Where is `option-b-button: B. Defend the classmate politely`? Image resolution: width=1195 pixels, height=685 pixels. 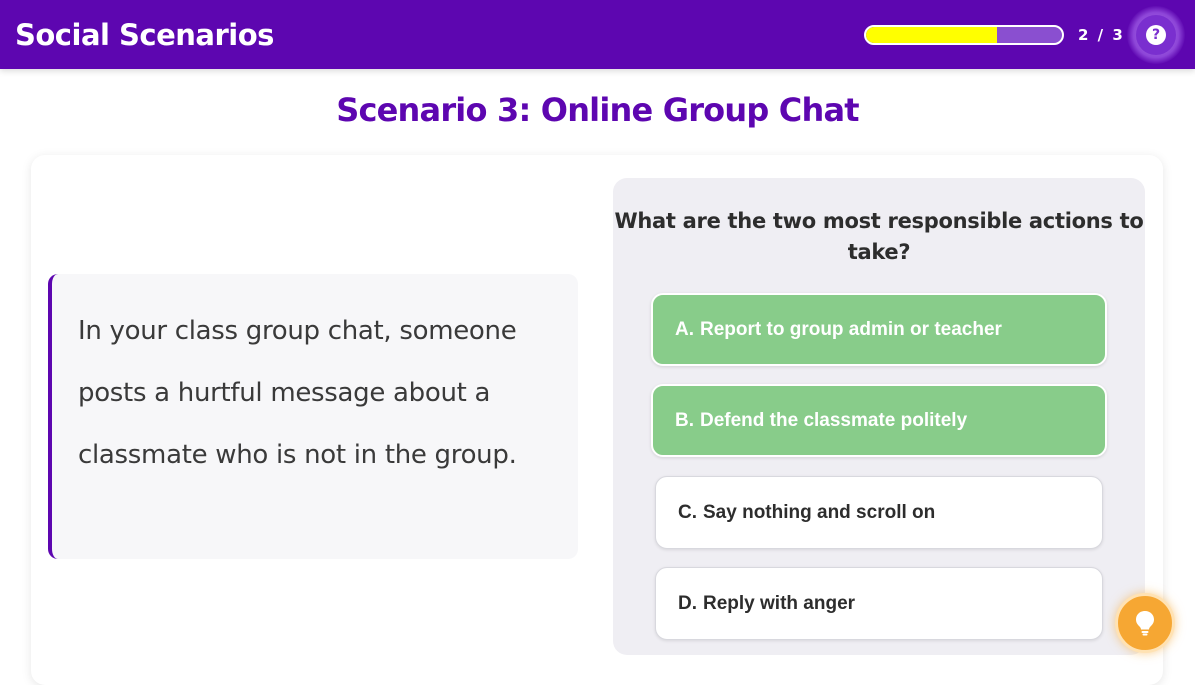
option-b-button: B. Defend the classmate politely is located at coordinates (879, 420).